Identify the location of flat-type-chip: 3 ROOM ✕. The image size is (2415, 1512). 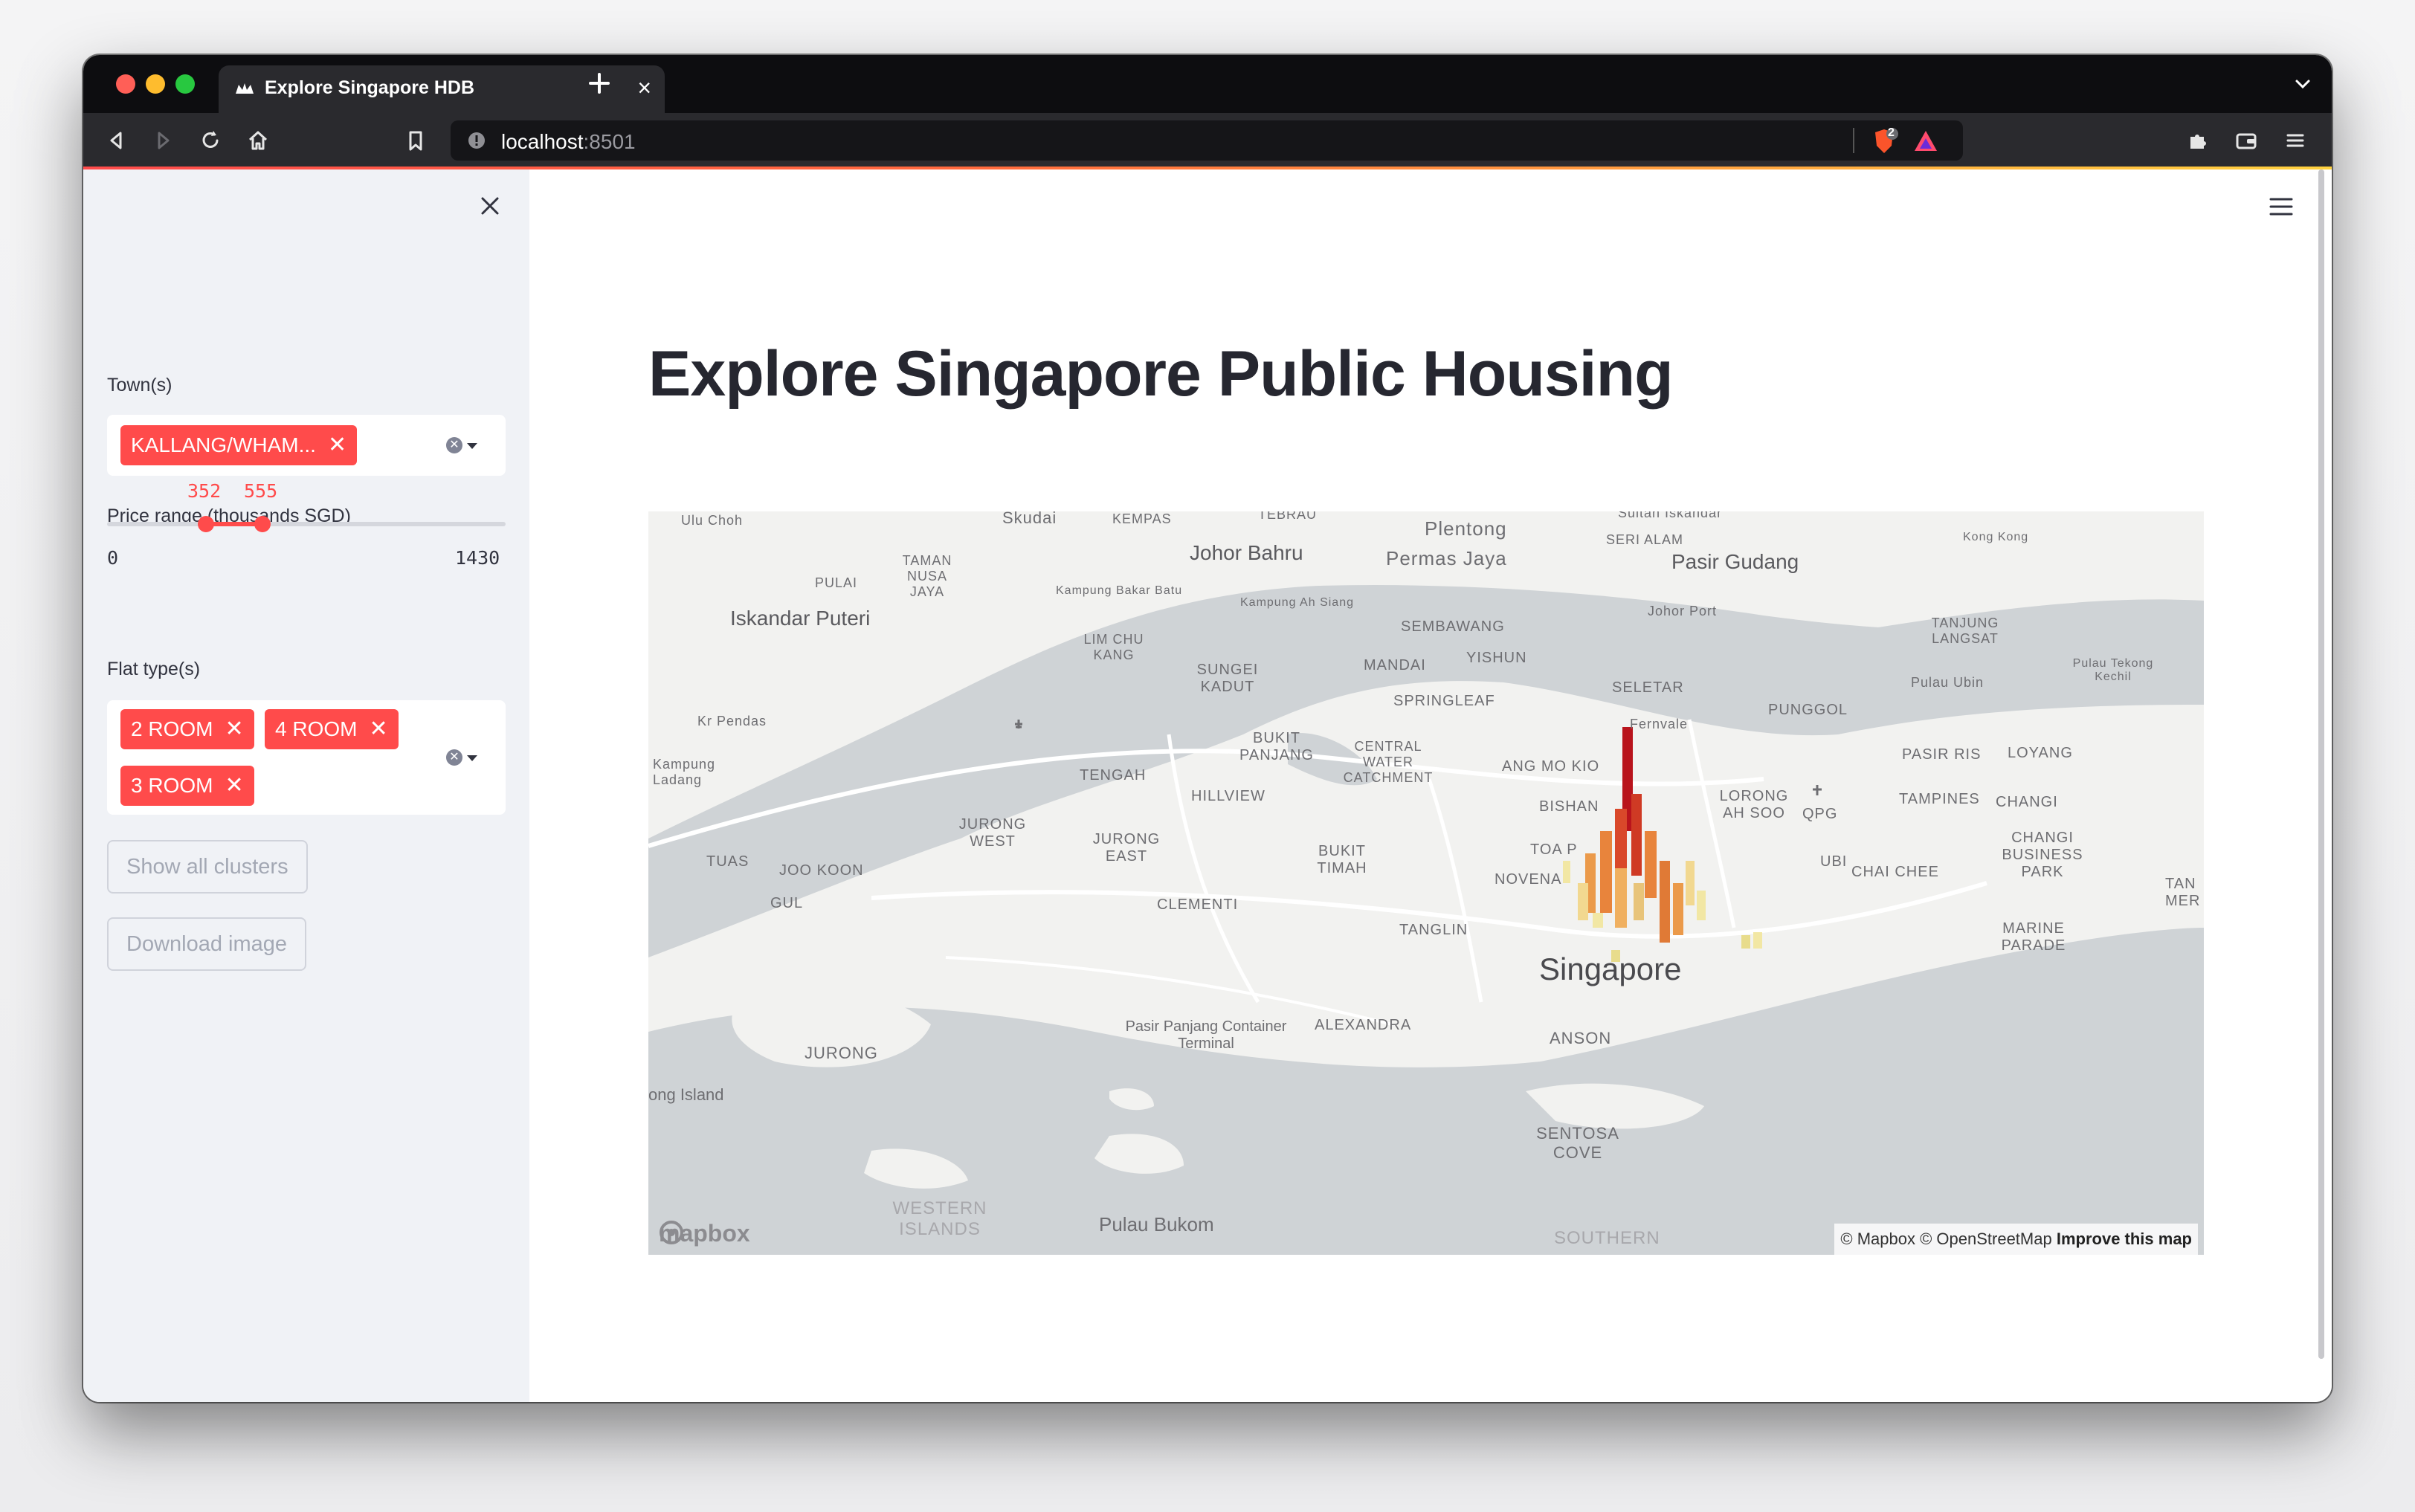
(187, 786).